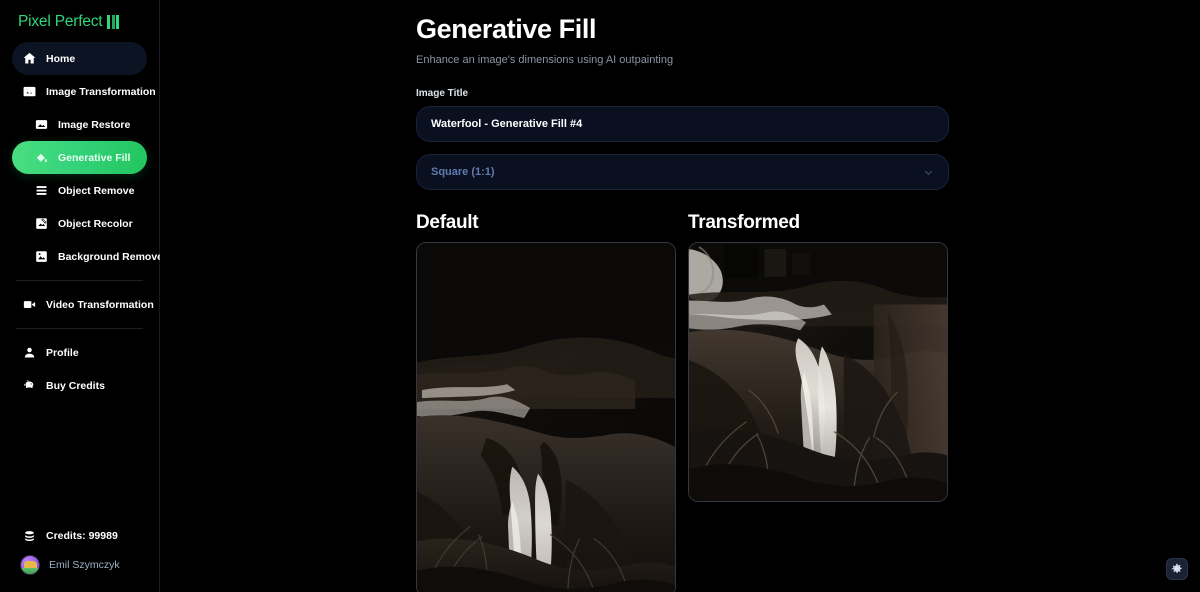 The image size is (1200, 592). Describe the element at coordinates (41, 157) in the screenshot. I see `fill-bucket-icon` at that location.